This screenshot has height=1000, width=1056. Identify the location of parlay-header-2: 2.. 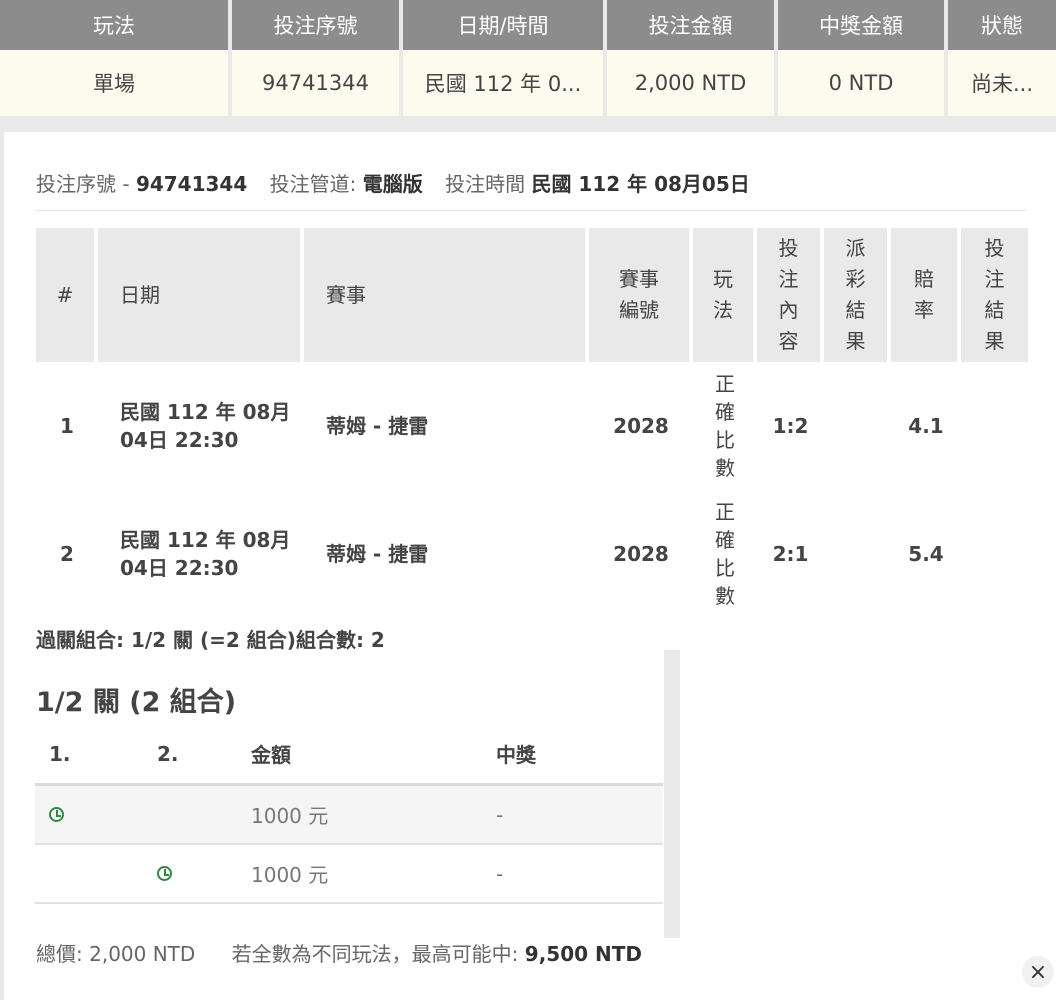
(168, 753).